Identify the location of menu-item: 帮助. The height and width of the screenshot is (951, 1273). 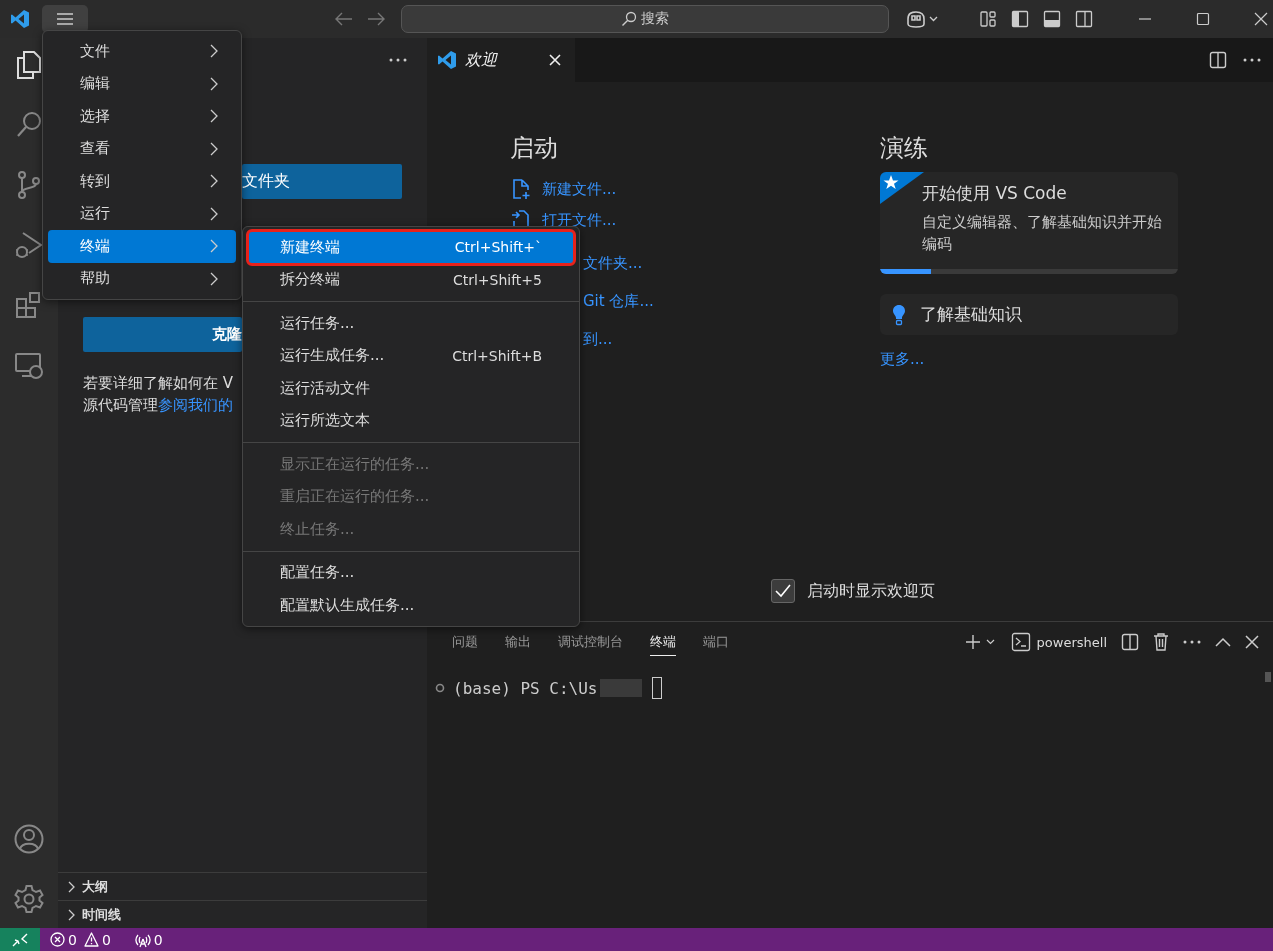
(142, 278).